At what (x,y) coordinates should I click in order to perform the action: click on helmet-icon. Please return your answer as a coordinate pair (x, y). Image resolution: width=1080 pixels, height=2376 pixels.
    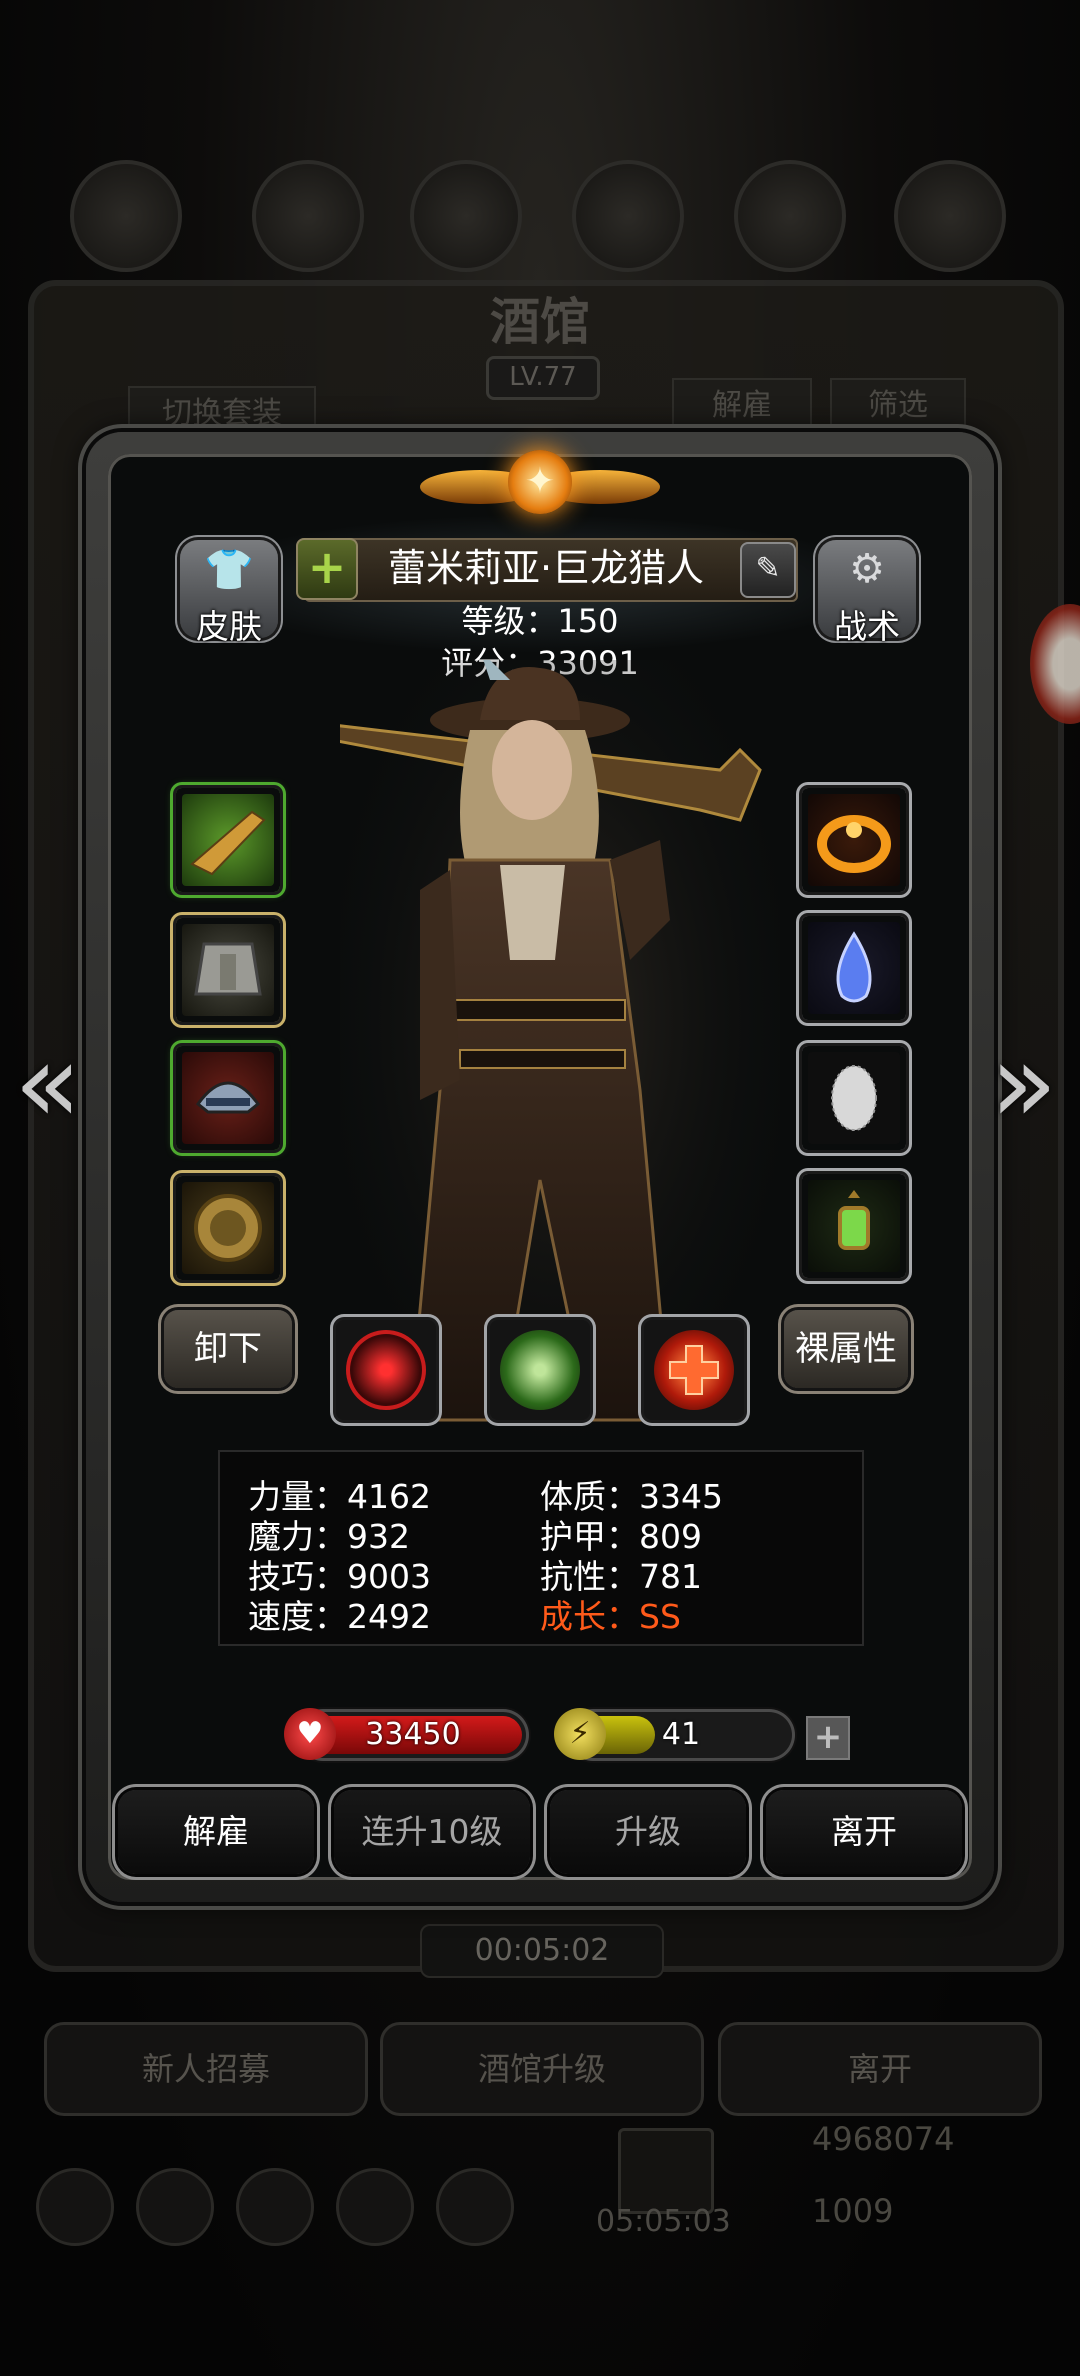
    Looking at the image, I should click on (228, 1098).